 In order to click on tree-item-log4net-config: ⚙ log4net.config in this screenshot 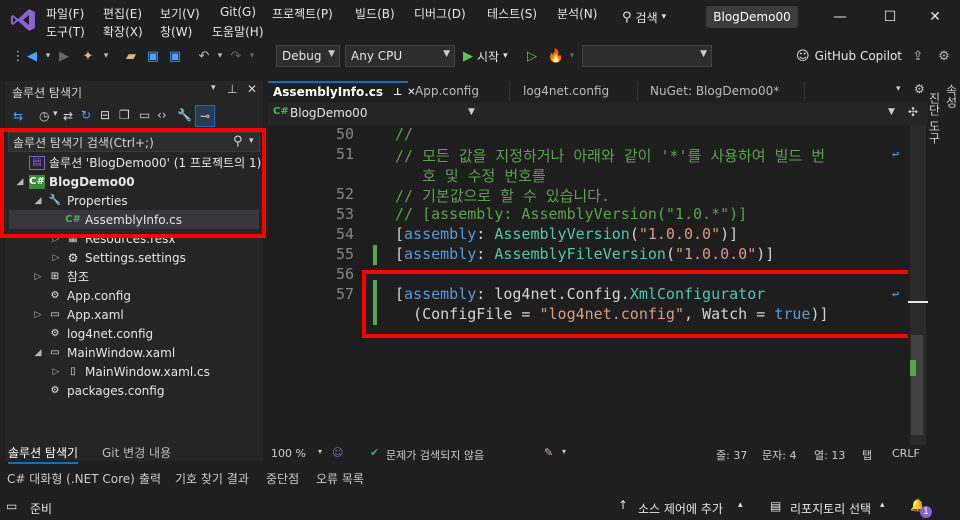, I will do `click(93, 333)`.